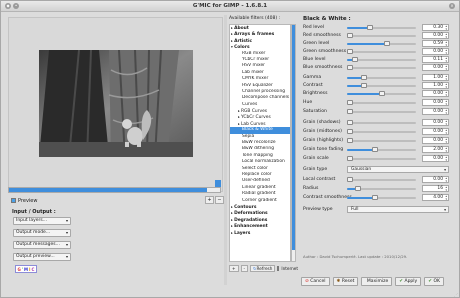  Describe the element at coordinates (42, 257) in the screenshot. I see `output-preview-select: Output preview... ▾` at that location.